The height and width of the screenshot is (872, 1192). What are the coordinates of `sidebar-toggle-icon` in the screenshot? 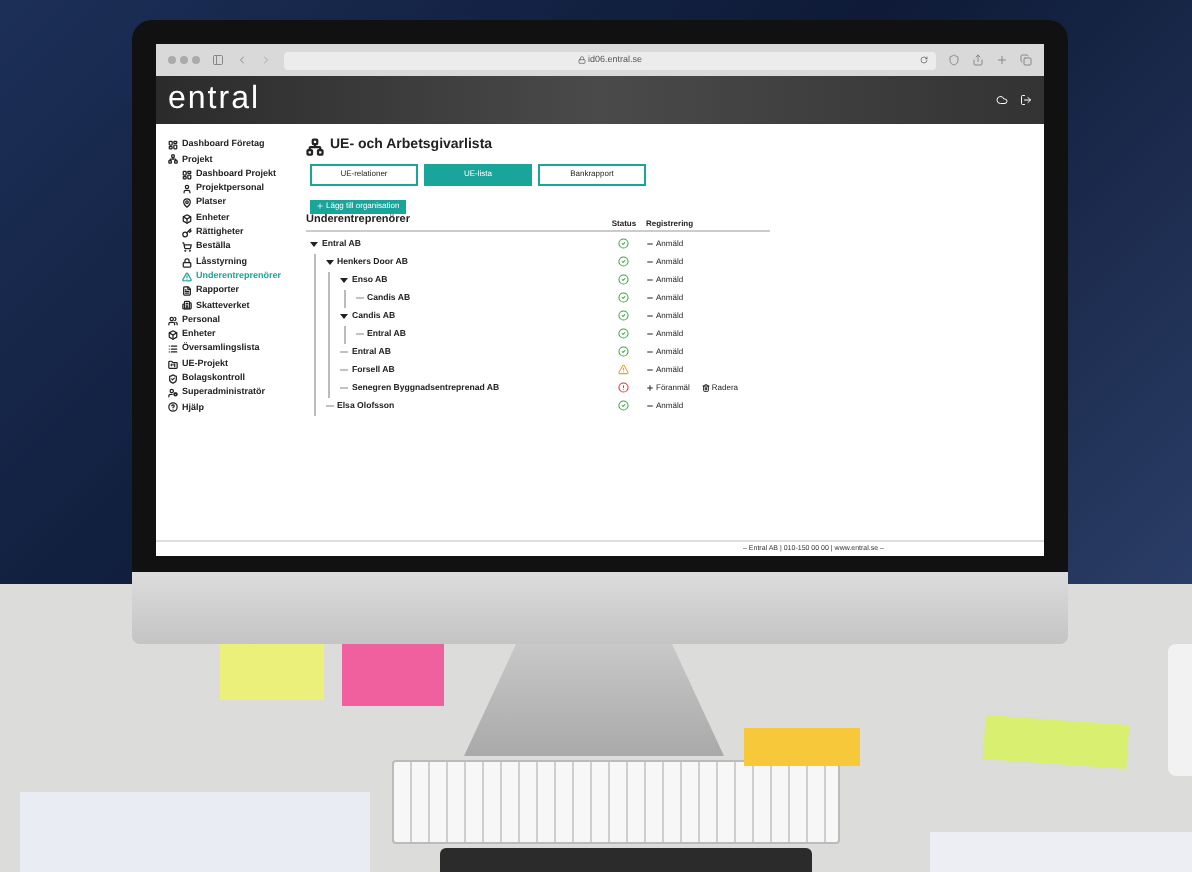 It's located at (218, 60).